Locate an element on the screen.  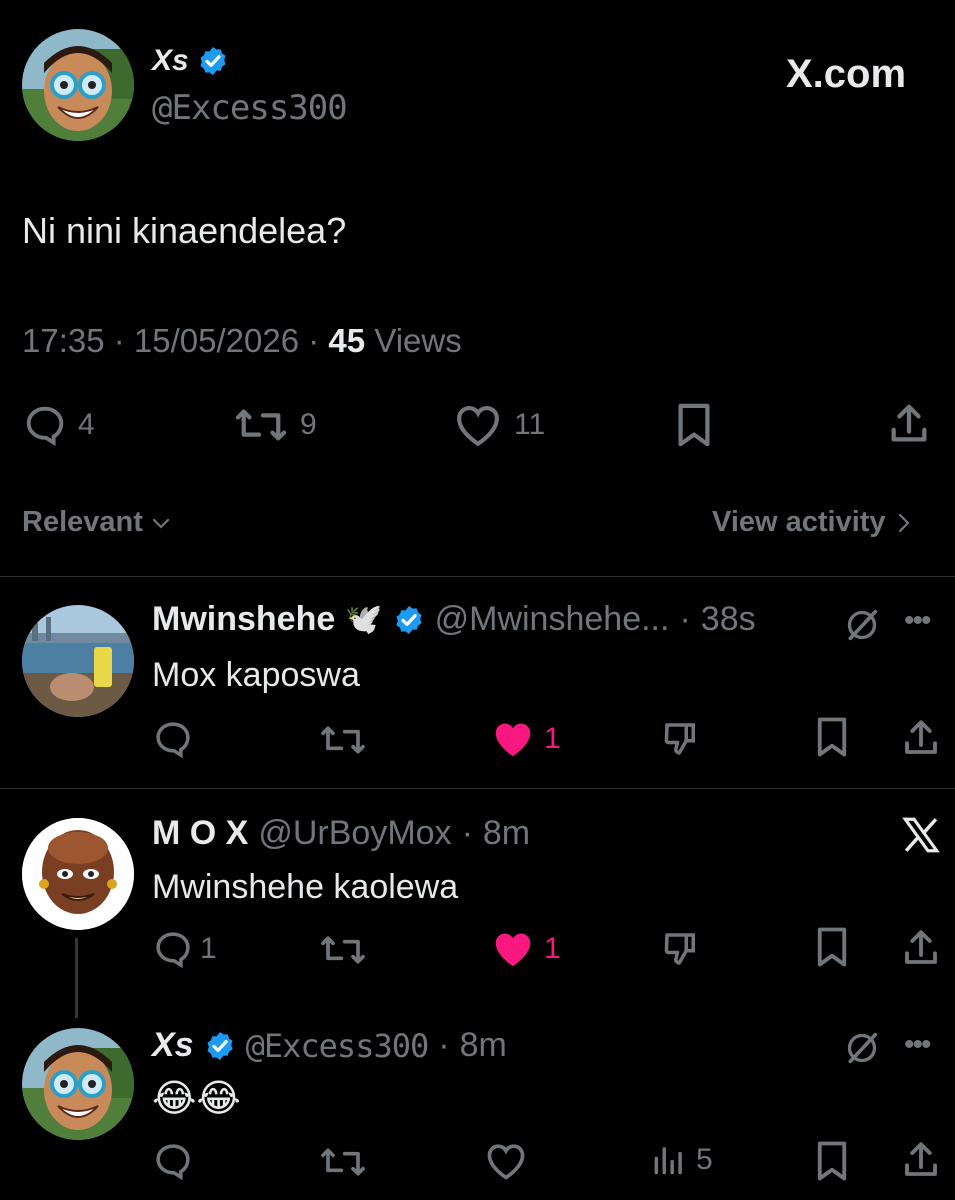
x-logo-icon is located at coordinates (921, 835).